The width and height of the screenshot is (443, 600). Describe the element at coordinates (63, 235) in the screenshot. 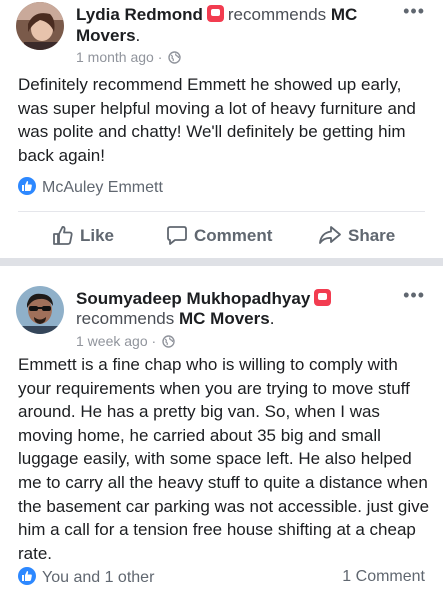

I see `like-thumb-icon` at that location.